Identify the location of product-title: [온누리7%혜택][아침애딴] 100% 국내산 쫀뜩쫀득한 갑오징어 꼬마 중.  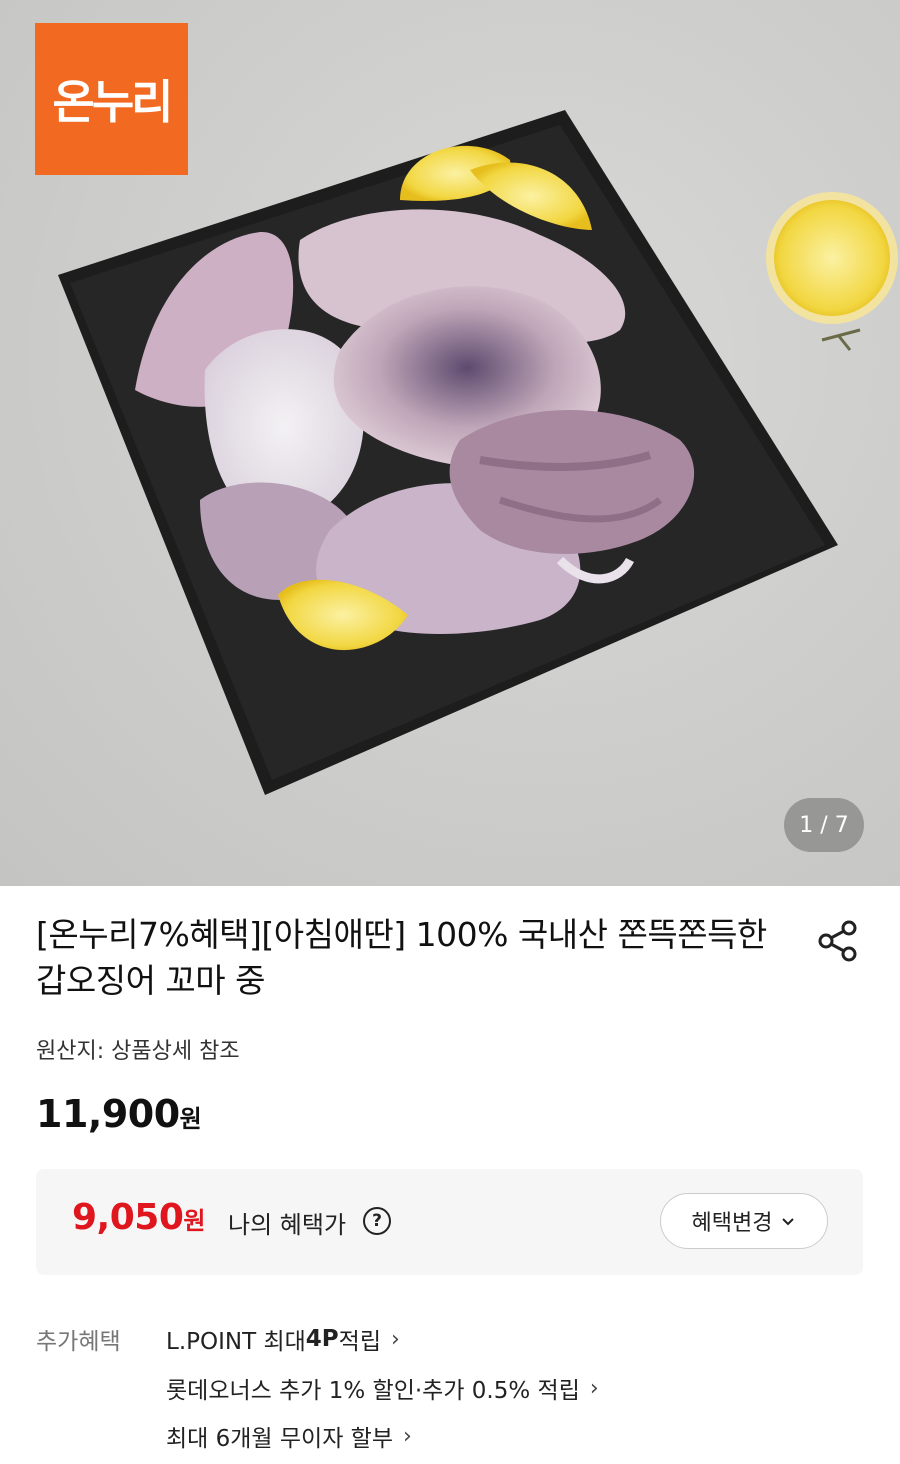
(401, 957).